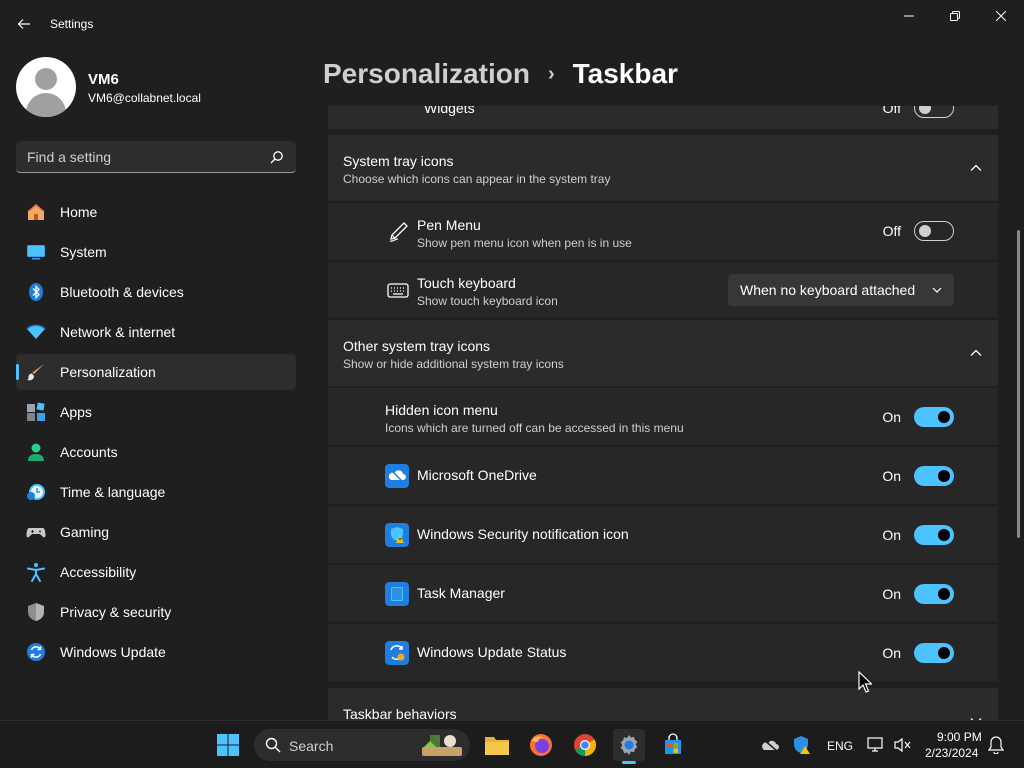  I want to click on back-button, so click(24, 24).